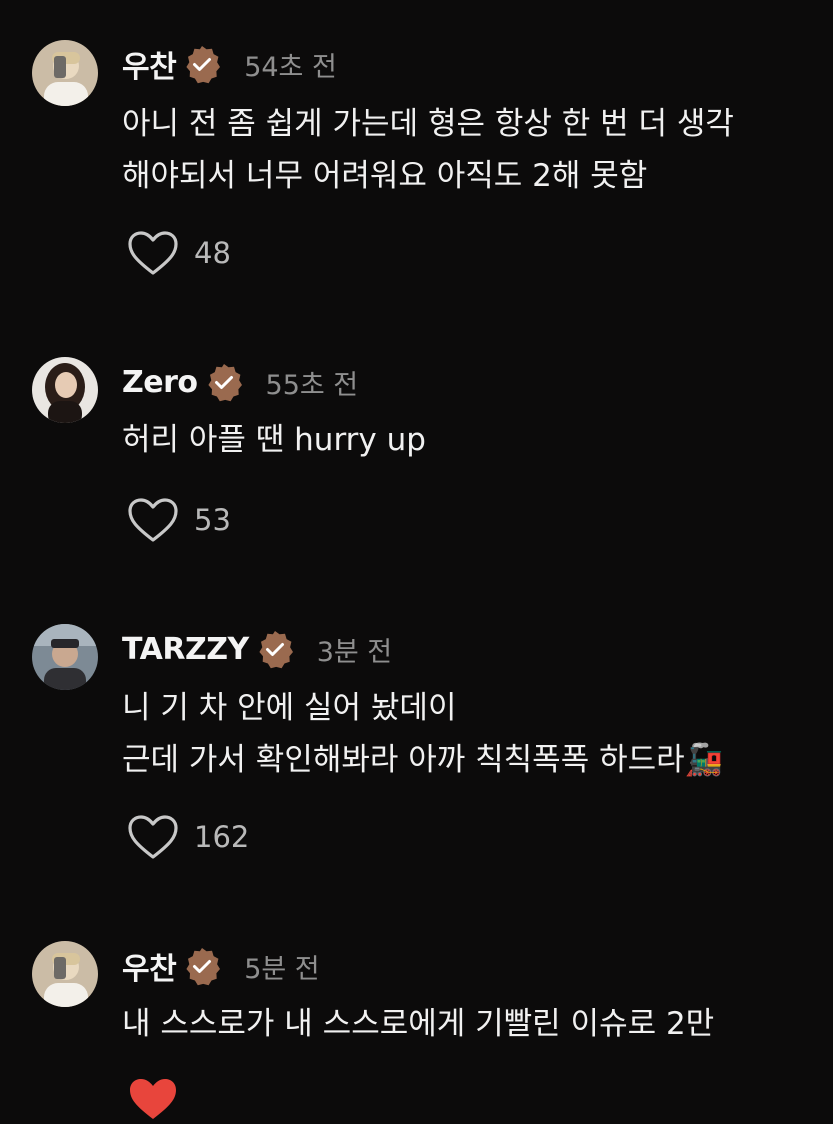 The height and width of the screenshot is (1124, 833). Describe the element at coordinates (354, 652) in the screenshot. I see `timestamp: 3분 전` at that location.